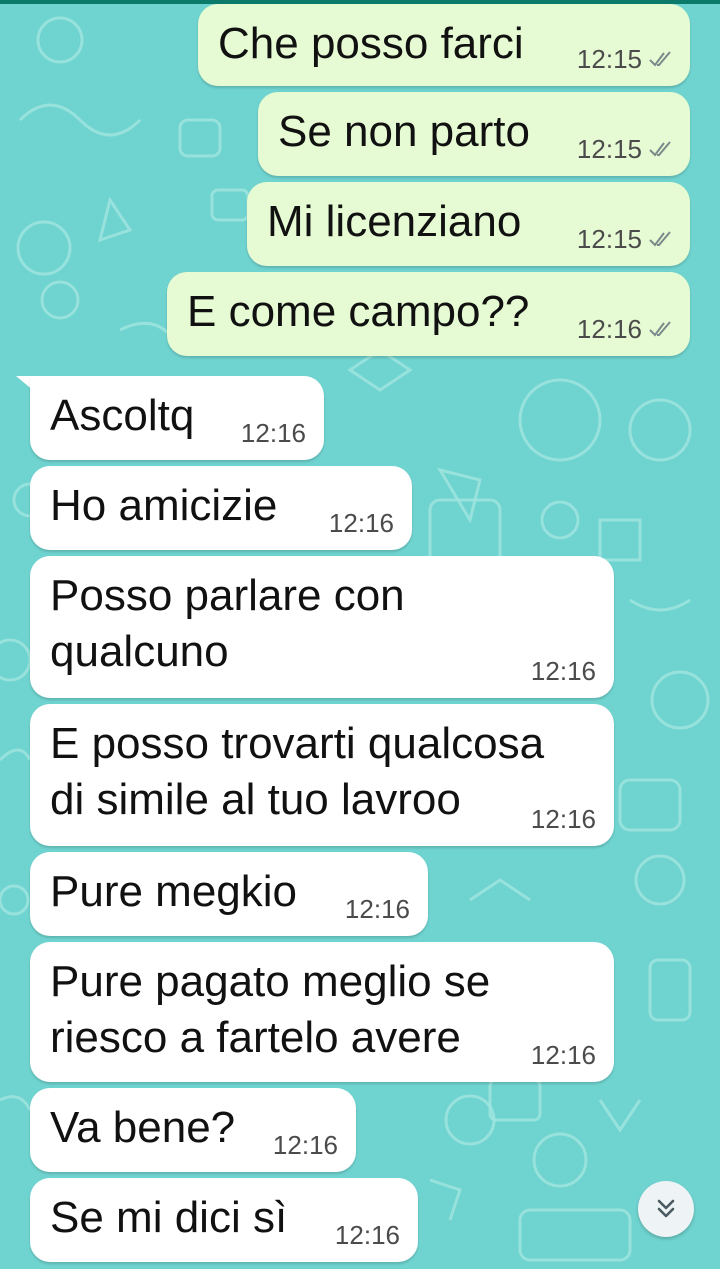 The image size is (720, 1269). What do you see at coordinates (371, 43) in the screenshot?
I see `message-text: Che posso farci` at bounding box center [371, 43].